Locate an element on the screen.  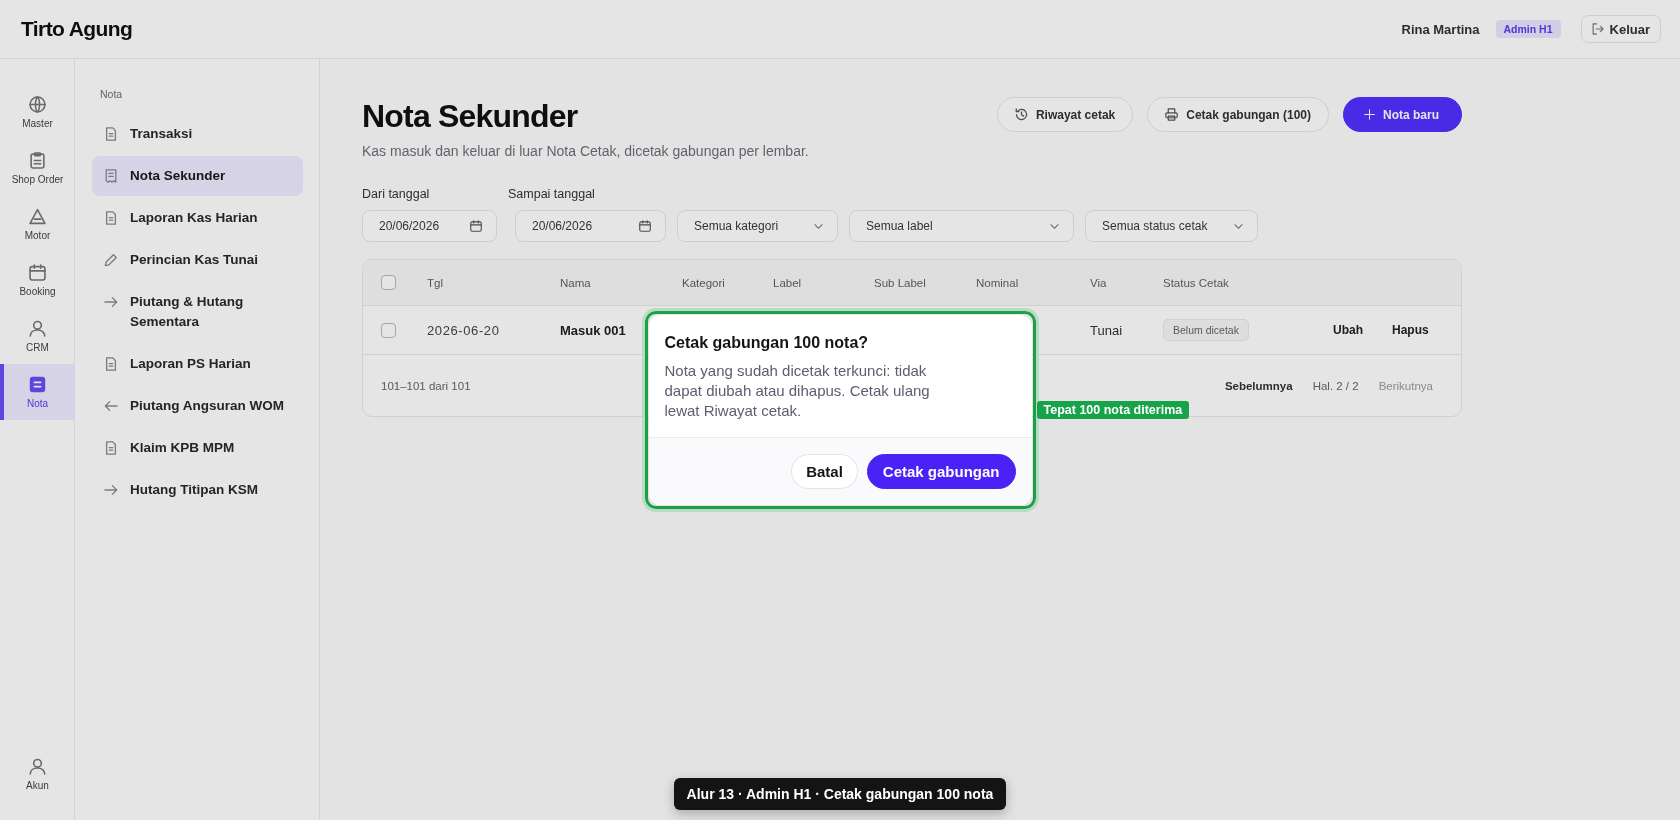
printer-icon is located at coordinates (1172, 114).